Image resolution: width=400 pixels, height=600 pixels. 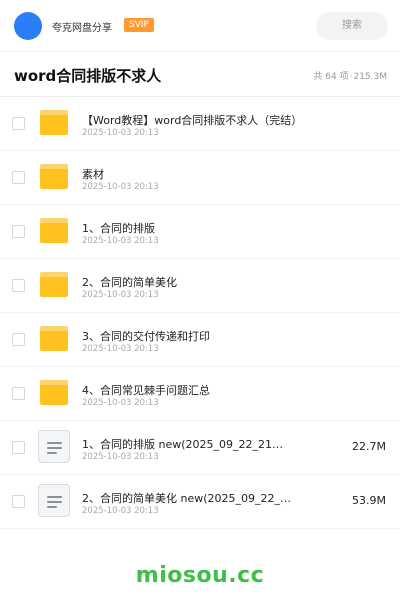 What do you see at coordinates (129, 282) in the screenshot?
I see `item-name: 2、合同的简单美化` at bounding box center [129, 282].